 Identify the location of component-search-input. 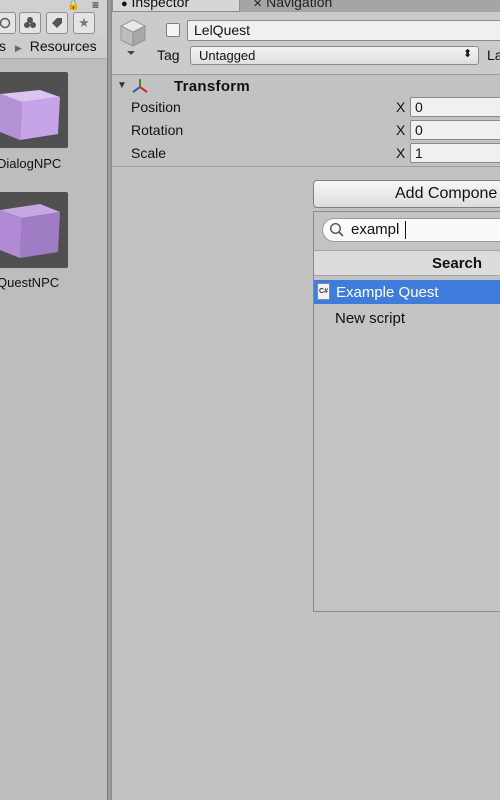
(411, 230).